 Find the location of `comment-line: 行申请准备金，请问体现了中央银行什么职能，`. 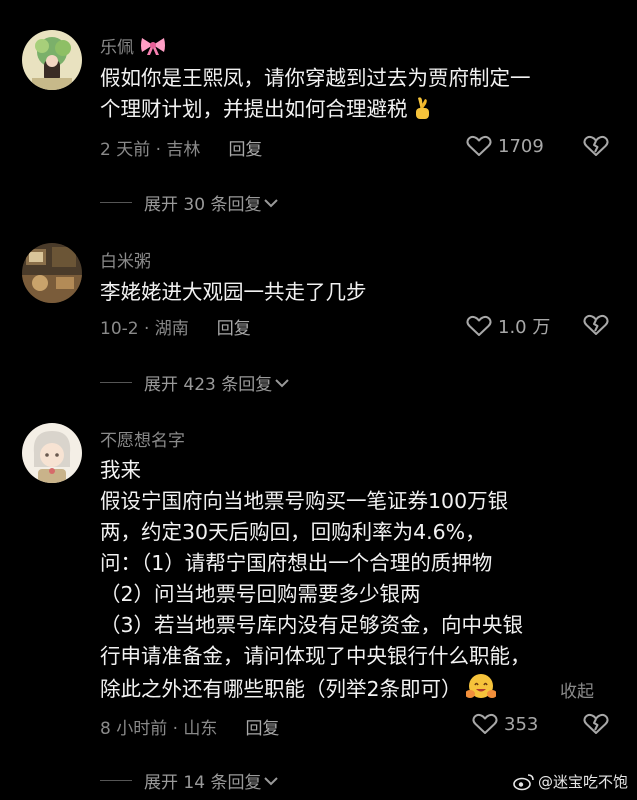

comment-line: 行申请准备金，请问体现了中央银行什么职能， is located at coordinates (315, 656).